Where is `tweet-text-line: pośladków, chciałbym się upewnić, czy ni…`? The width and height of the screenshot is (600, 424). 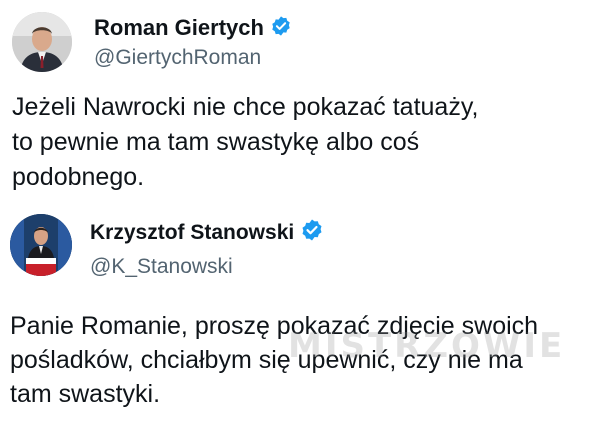 tweet-text-line: pośladków, chciałbym się upewnić, czy ni… is located at coordinates (266, 360).